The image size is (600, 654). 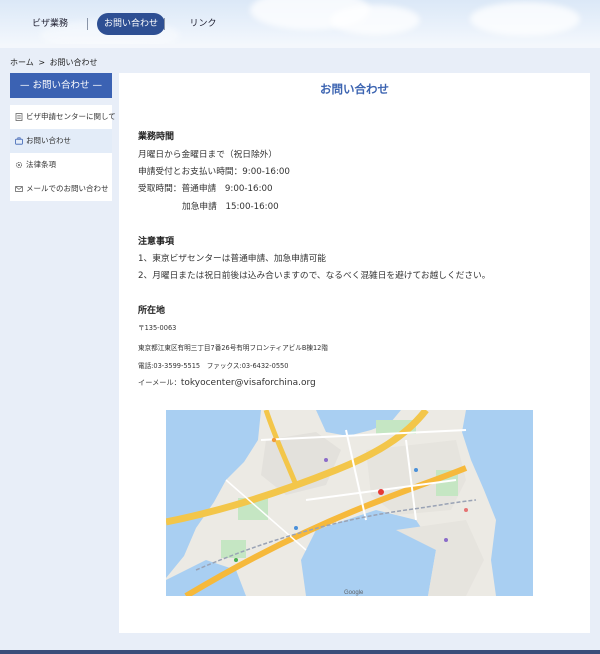 I want to click on sidebar-header: — お問い合わせ —, so click(x=61, y=85).